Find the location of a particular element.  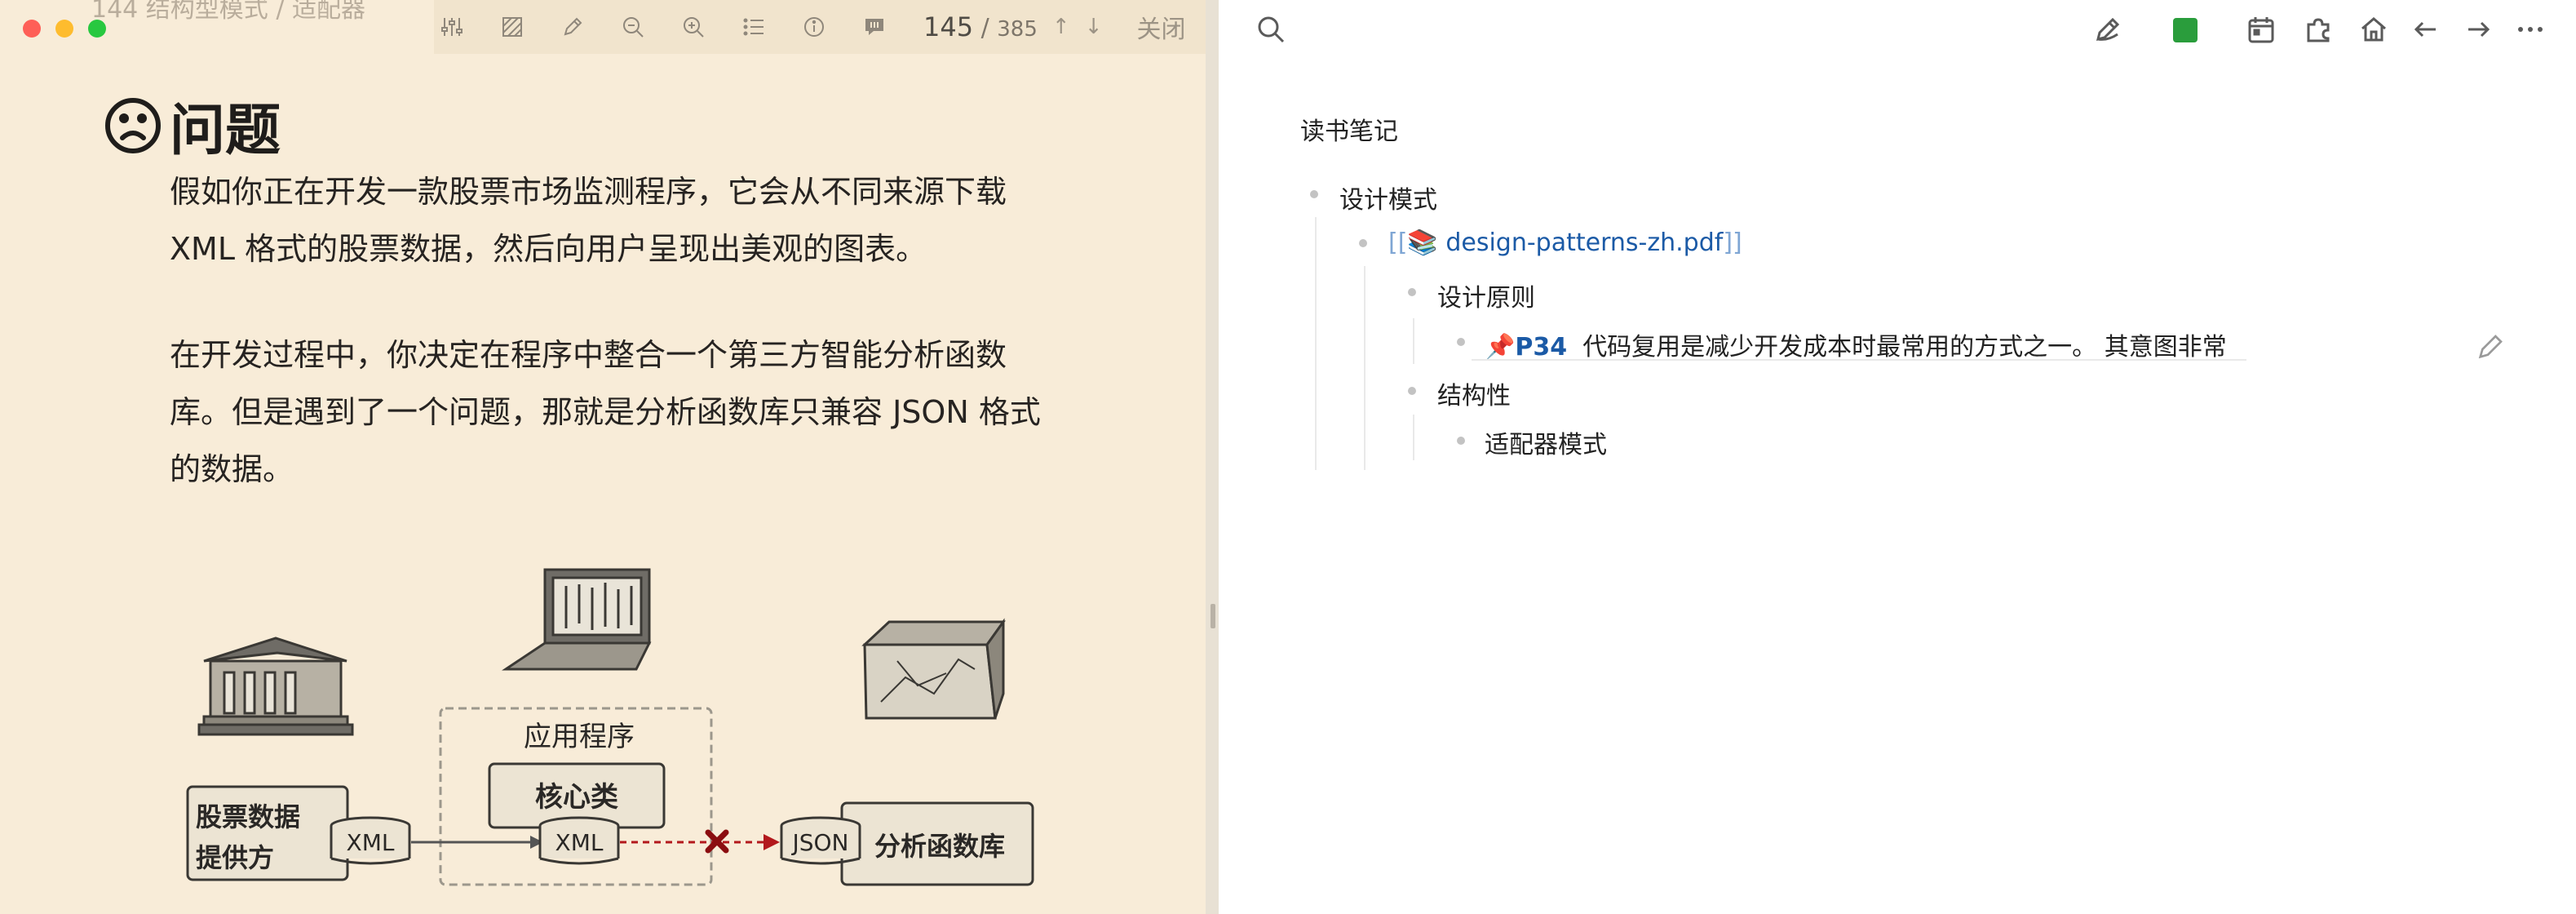

link-bracket: [[ is located at coordinates (1398, 242).